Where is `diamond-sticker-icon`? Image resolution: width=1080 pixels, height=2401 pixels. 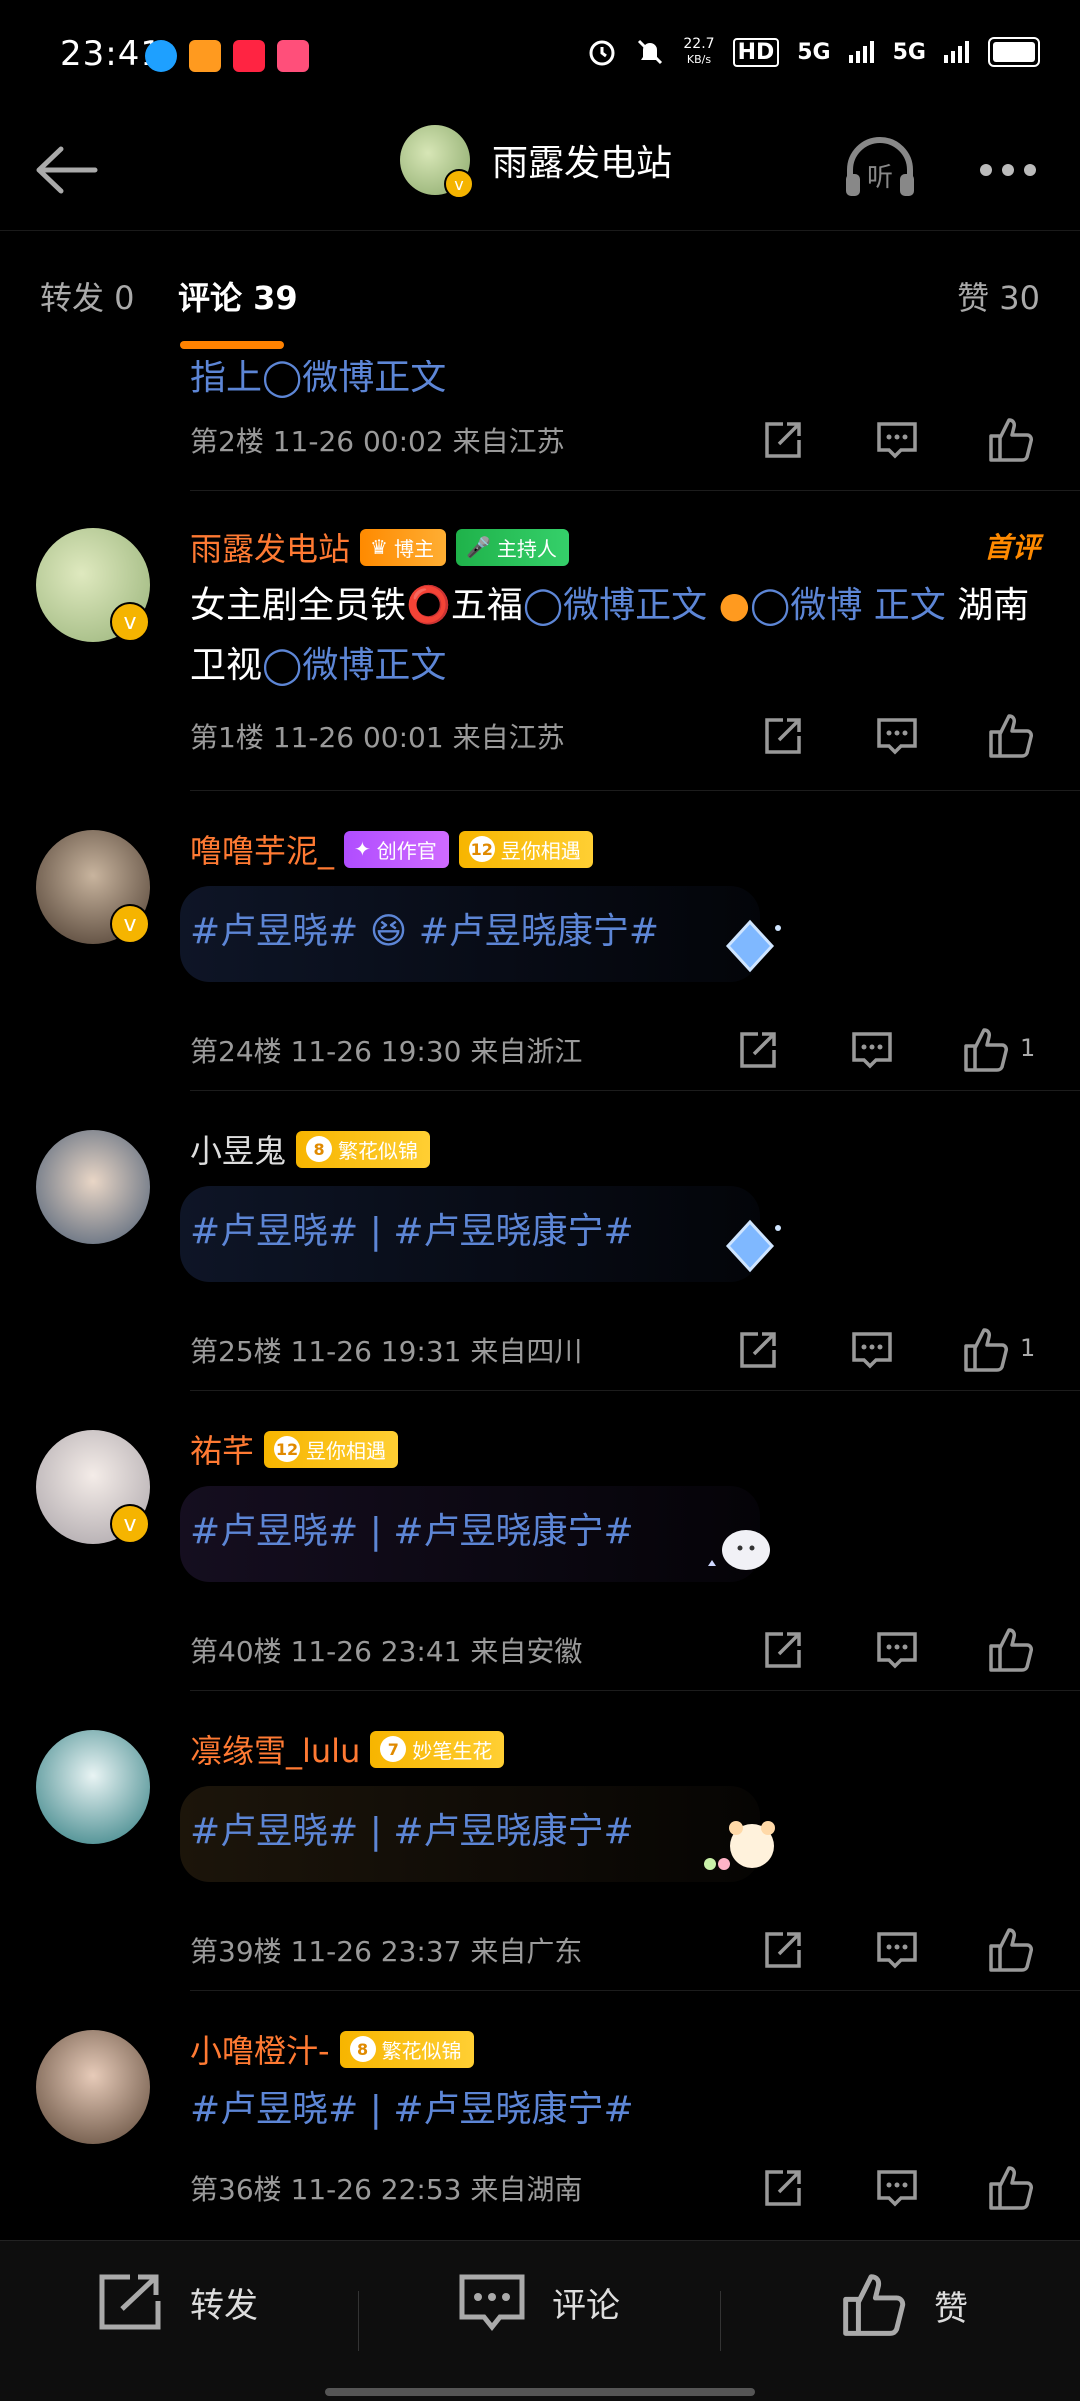 diamond-sticker-icon is located at coordinates (753, 946).